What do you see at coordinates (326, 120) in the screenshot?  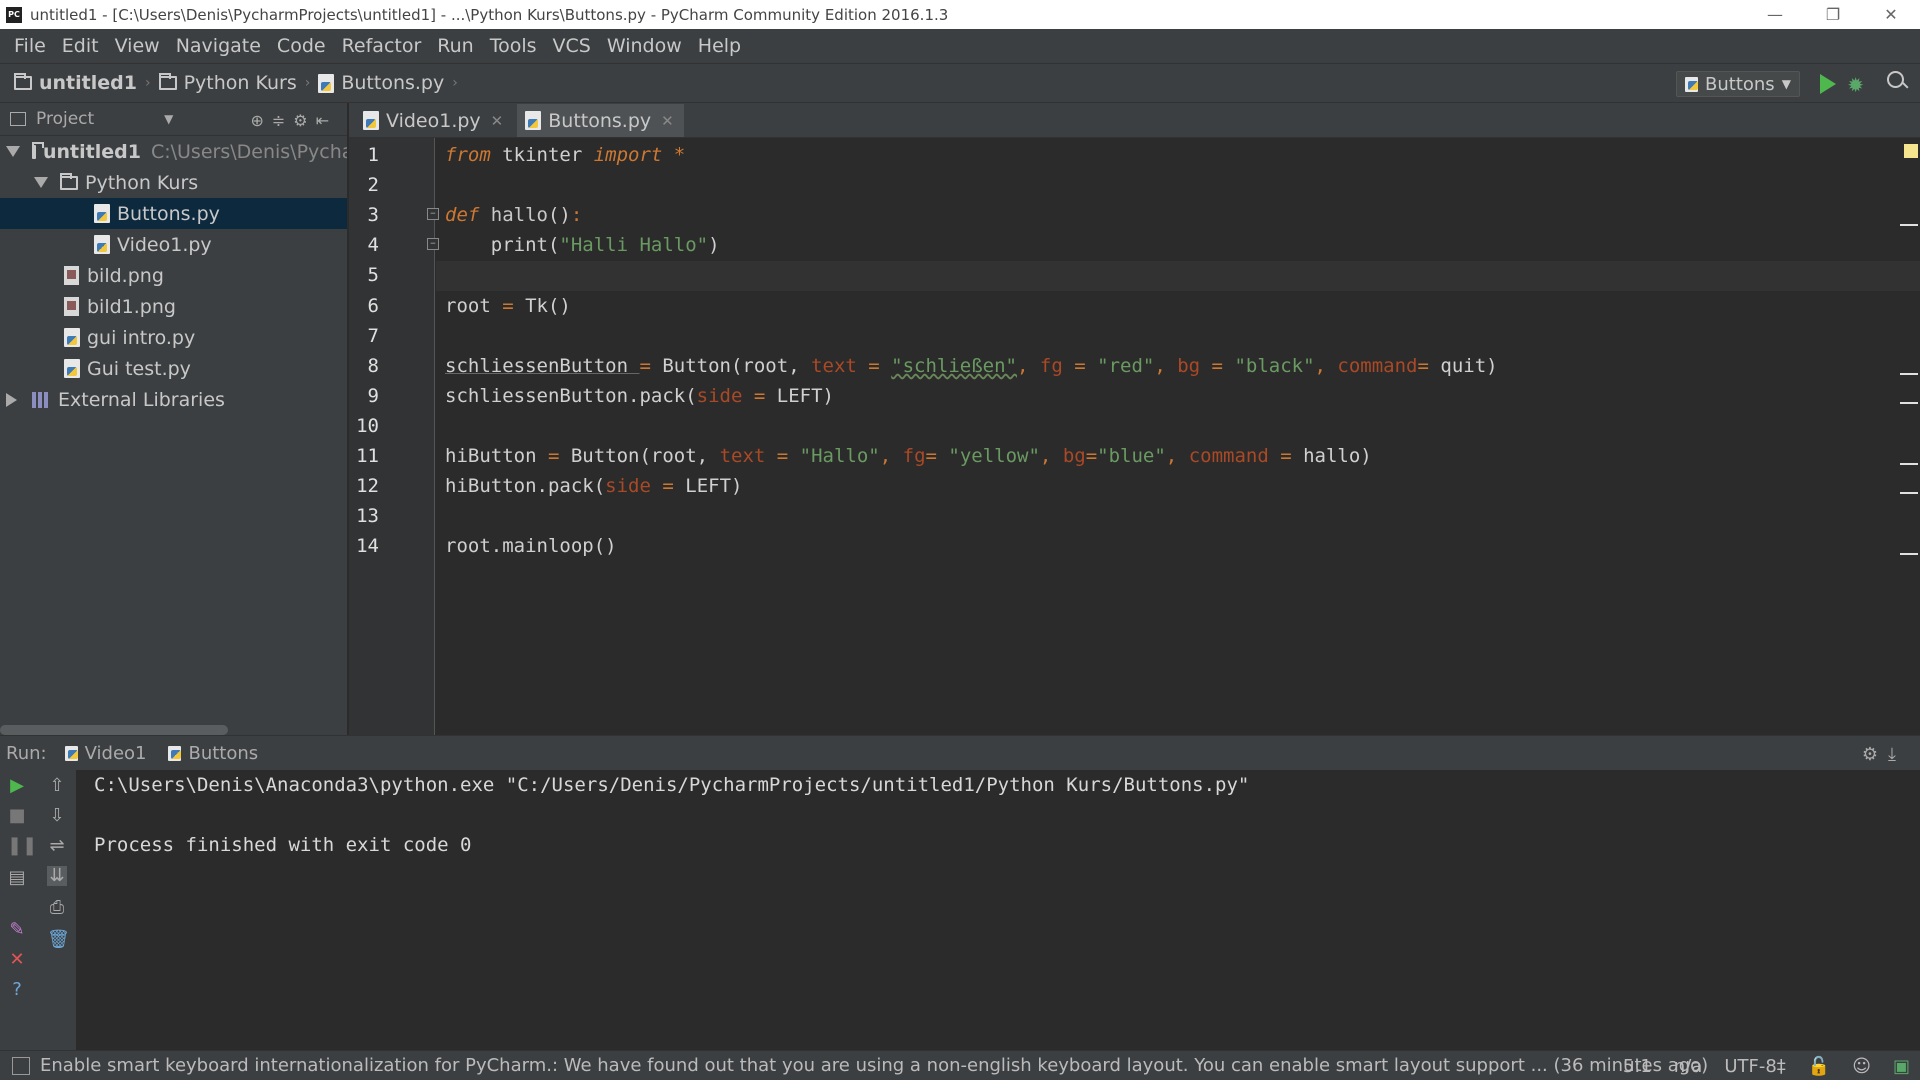 I see `hide-panel-icon: ⇤` at bounding box center [326, 120].